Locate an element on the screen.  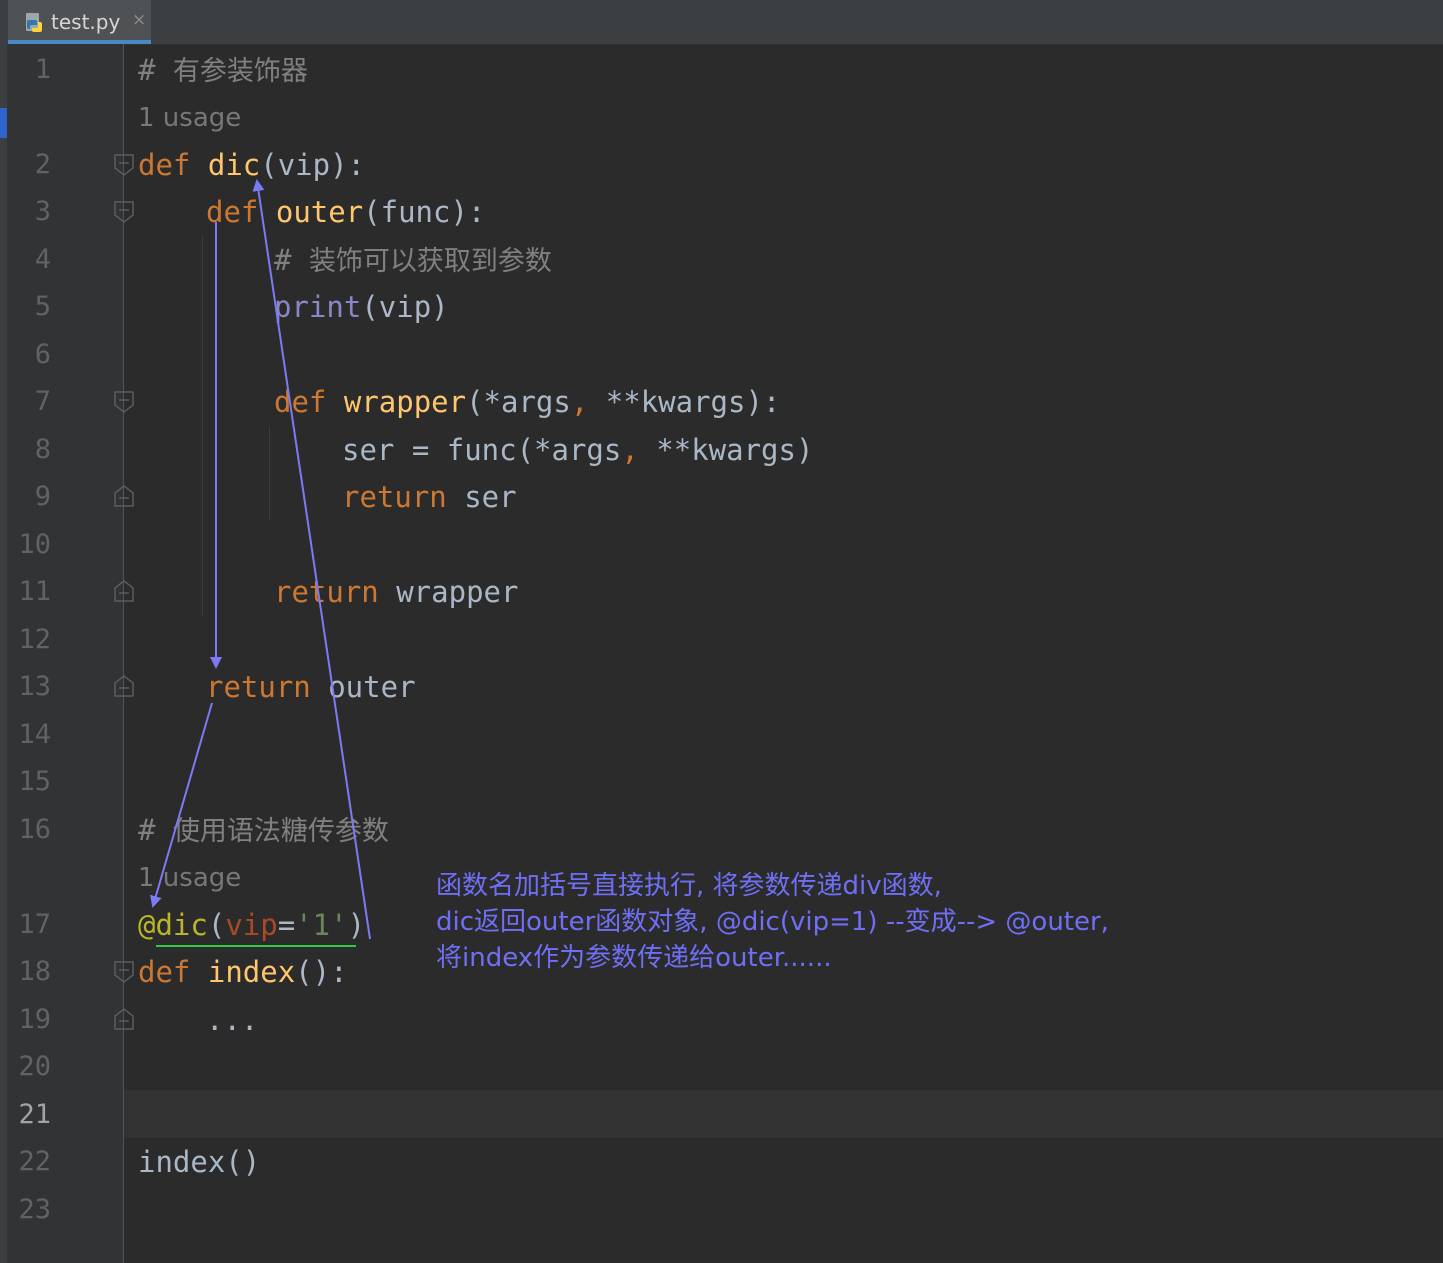
annotation-arrows is located at coordinates (260, 563).